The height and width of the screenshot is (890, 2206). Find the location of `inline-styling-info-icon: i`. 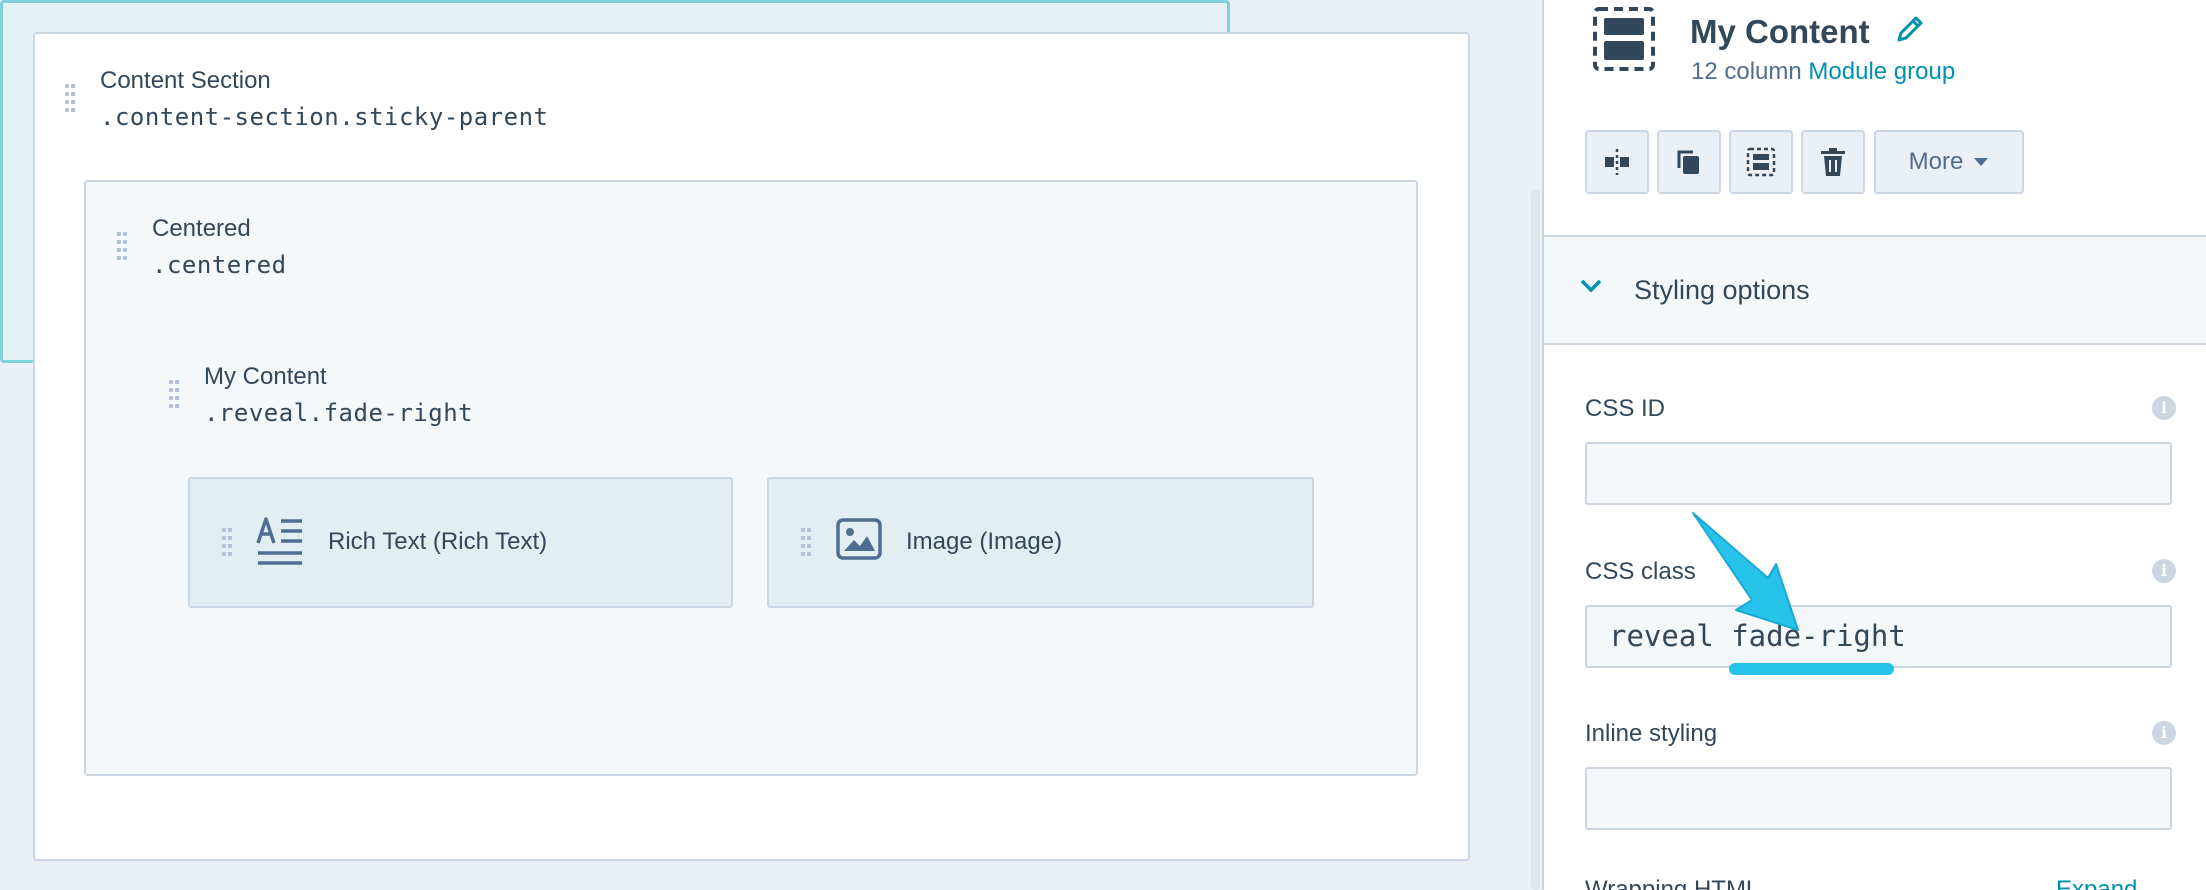

inline-styling-info-icon: i is located at coordinates (2164, 733).